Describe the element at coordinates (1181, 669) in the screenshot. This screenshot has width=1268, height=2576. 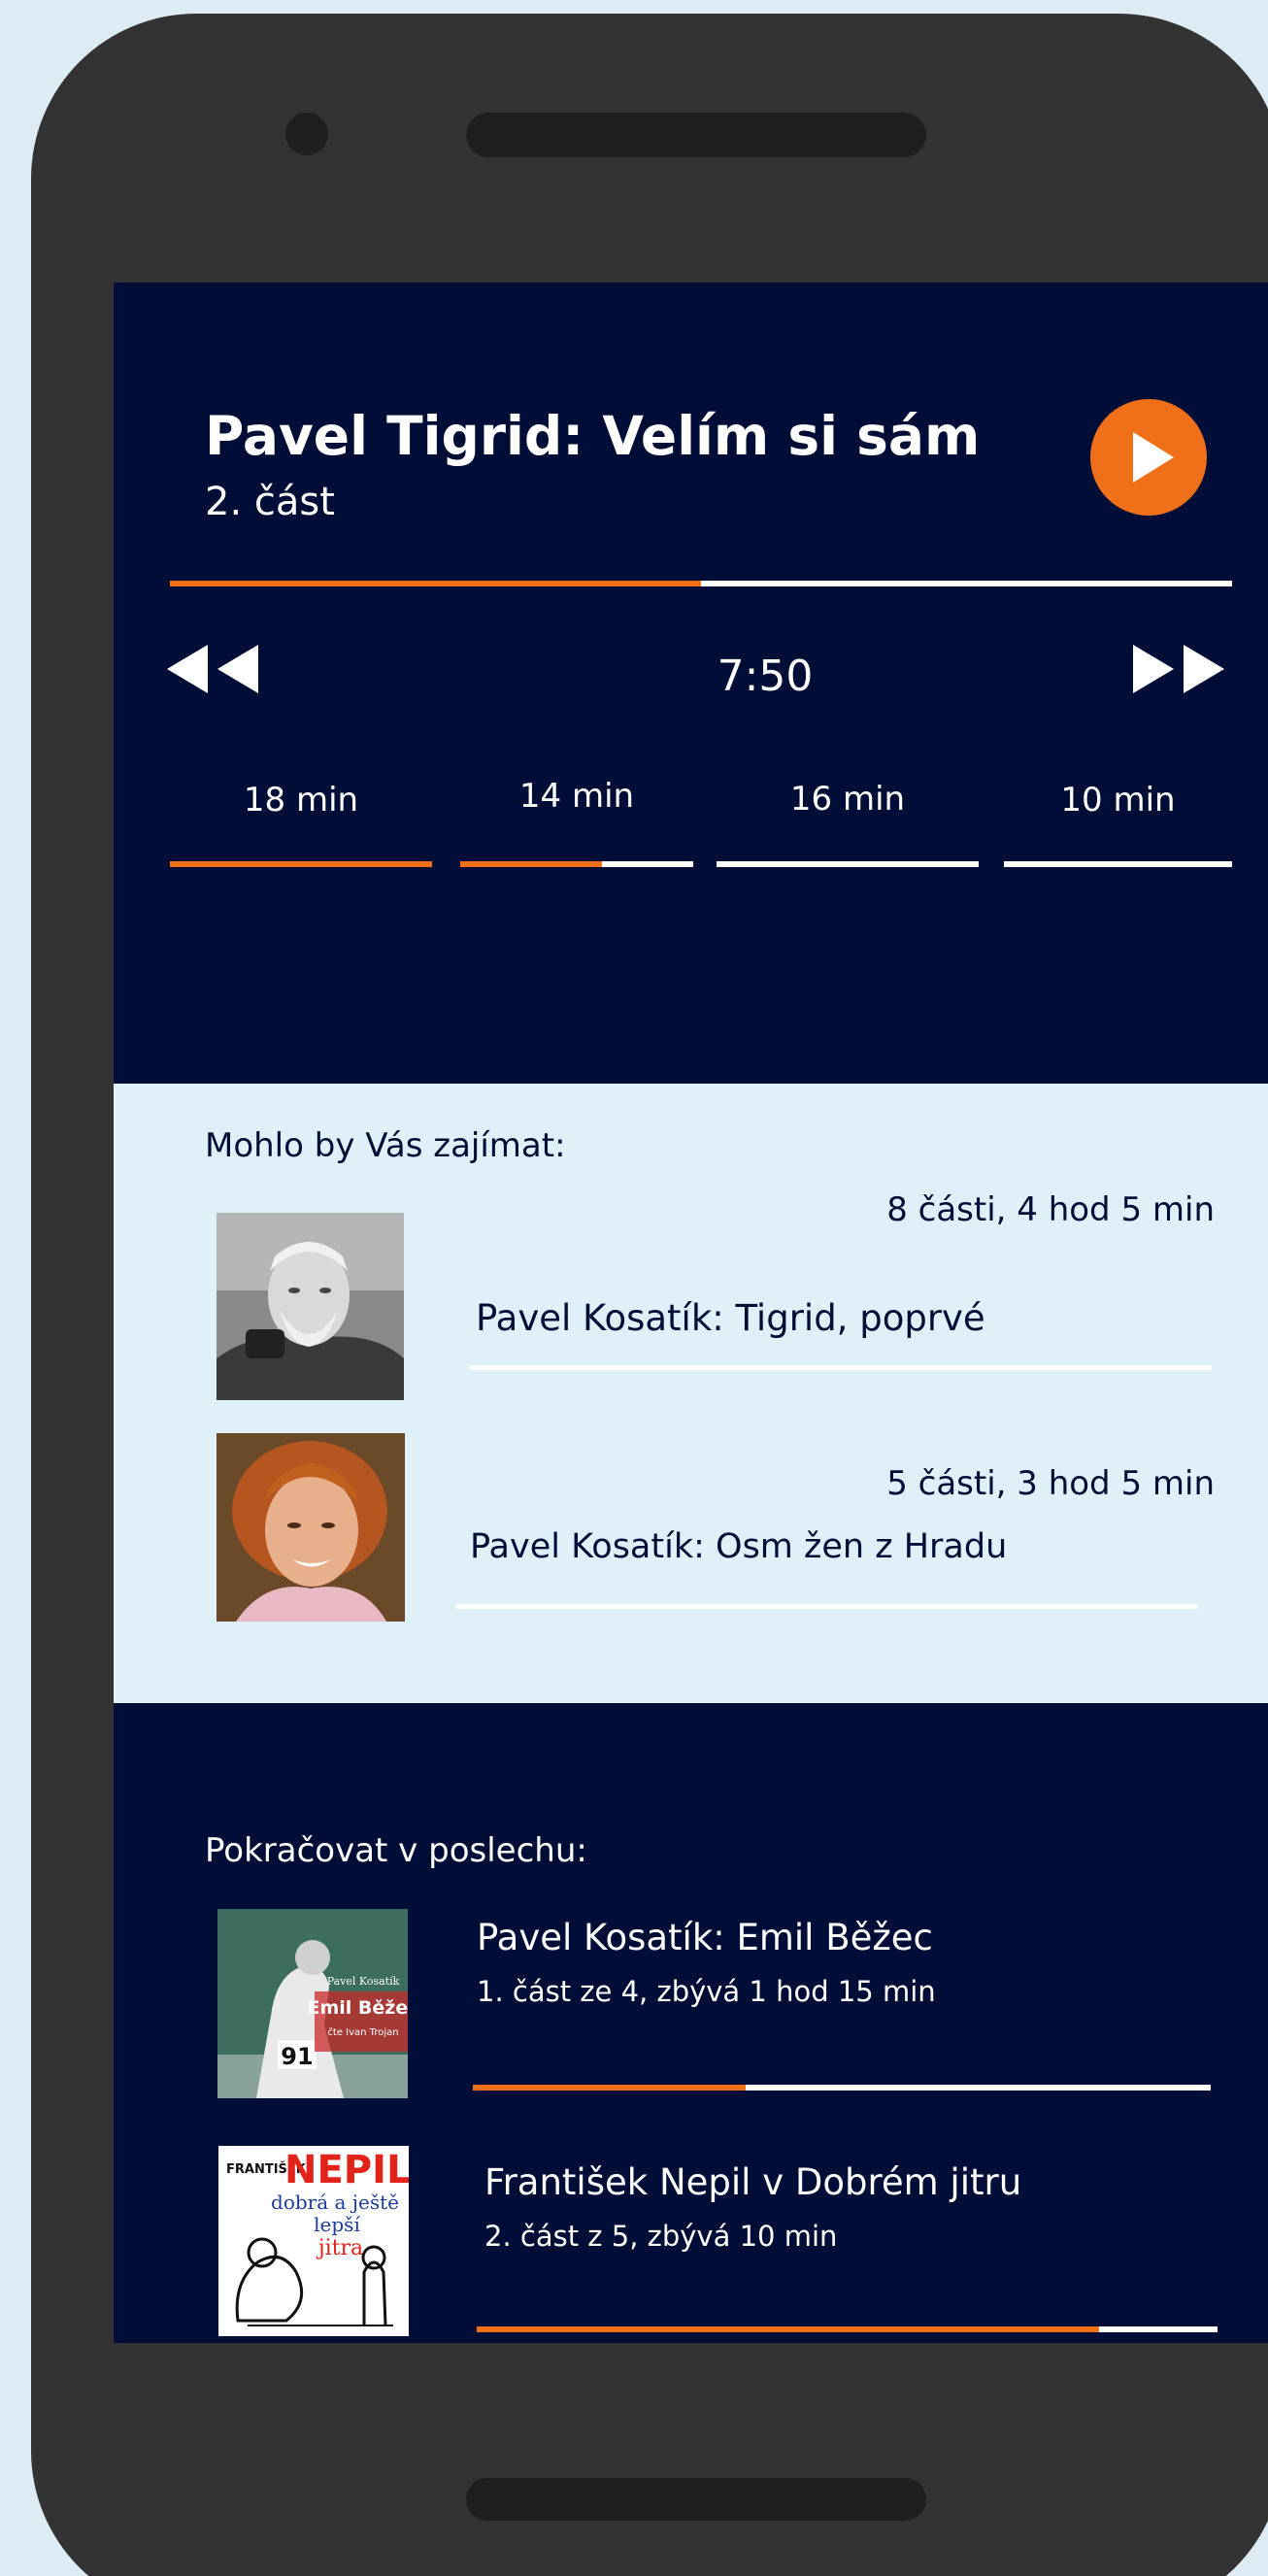
I see `fast-forward-button` at that location.